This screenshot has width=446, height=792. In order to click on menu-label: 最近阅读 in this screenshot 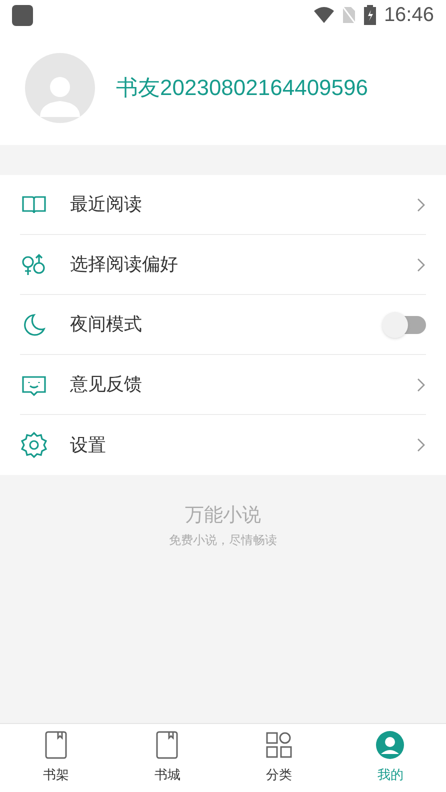, I will do `click(106, 204)`.